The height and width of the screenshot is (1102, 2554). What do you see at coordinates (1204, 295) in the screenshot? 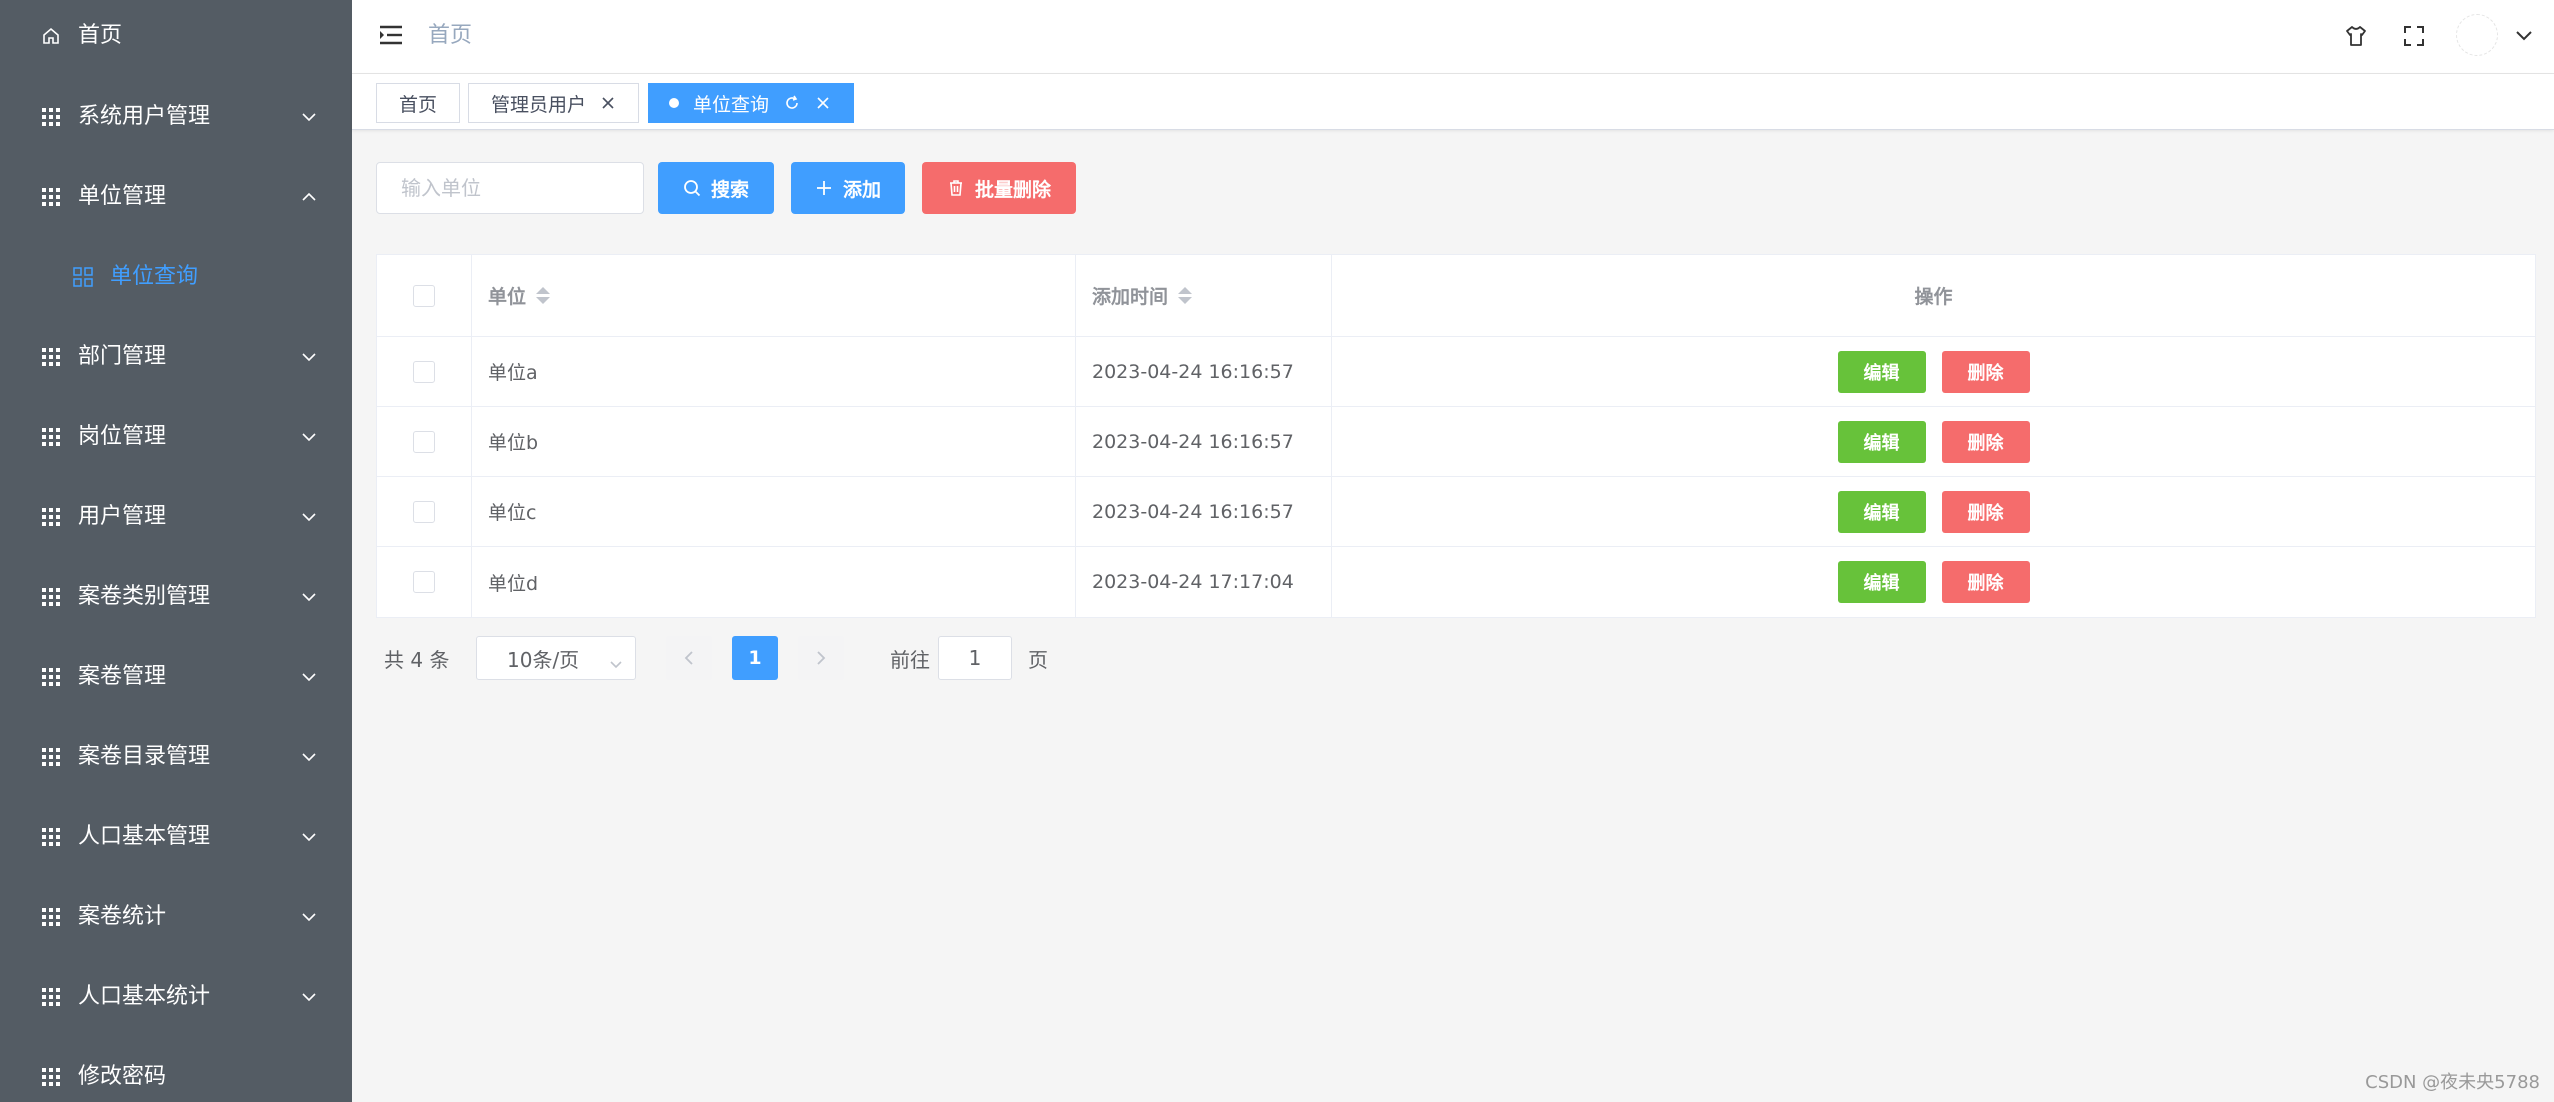
I see `header-time-cell: 添加时间` at bounding box center [1204, 295].